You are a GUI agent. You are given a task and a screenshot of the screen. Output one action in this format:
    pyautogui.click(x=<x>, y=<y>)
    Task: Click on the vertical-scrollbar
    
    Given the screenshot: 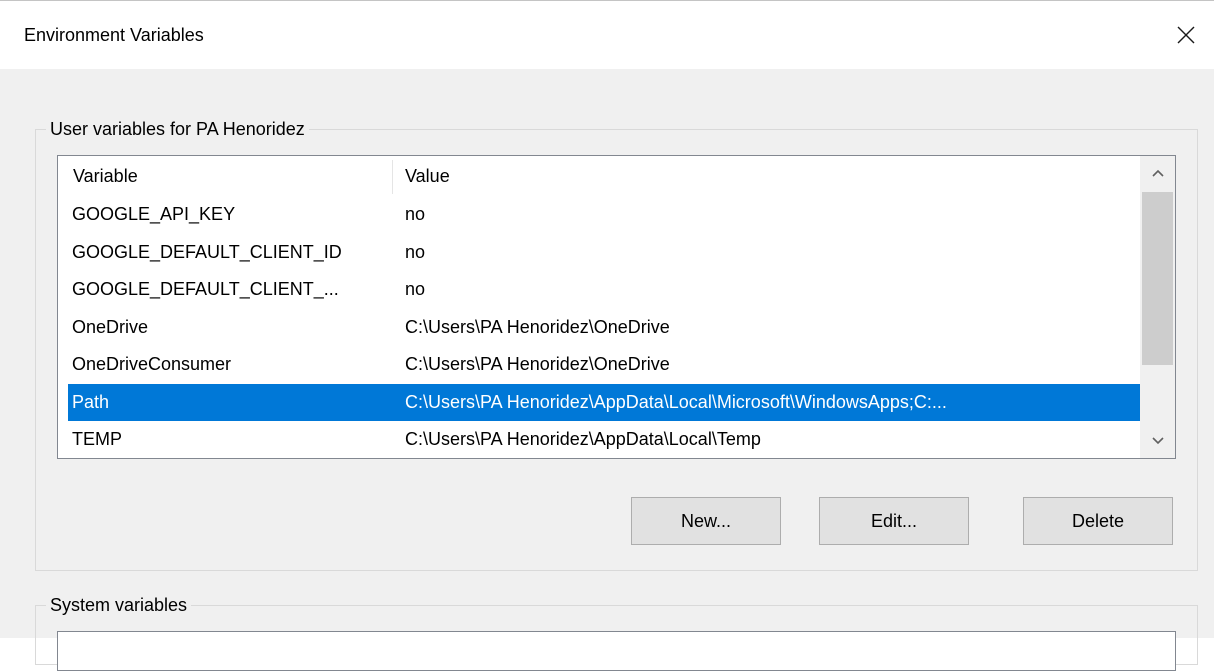 What is the action you would take?
    pyautogui.click(x=1157, y=307)
    